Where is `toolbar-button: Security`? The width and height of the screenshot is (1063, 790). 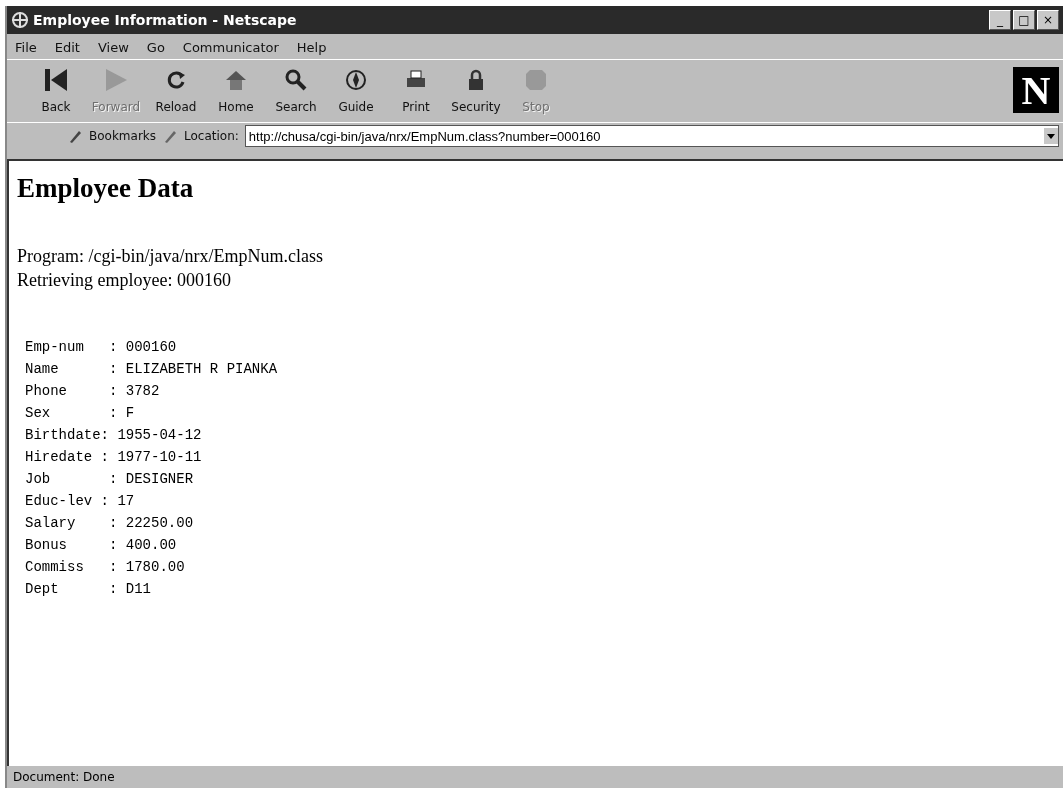
toolbar-button: Security is located at coordinates (476, 90).